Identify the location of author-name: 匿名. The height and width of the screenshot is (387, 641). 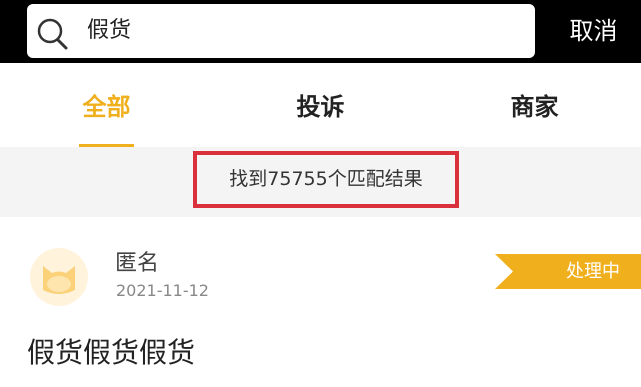
(137, 263).